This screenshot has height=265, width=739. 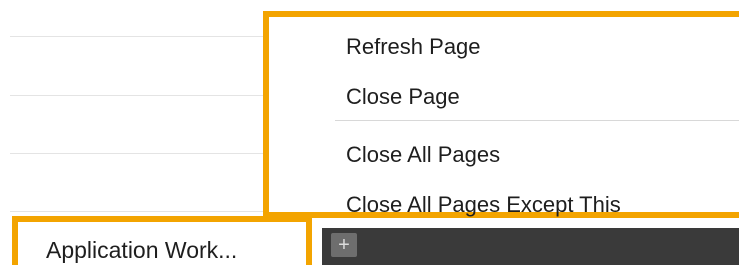 I want to click on menu-item-label: Close All Pages Except This, so click(x=483, y=204).